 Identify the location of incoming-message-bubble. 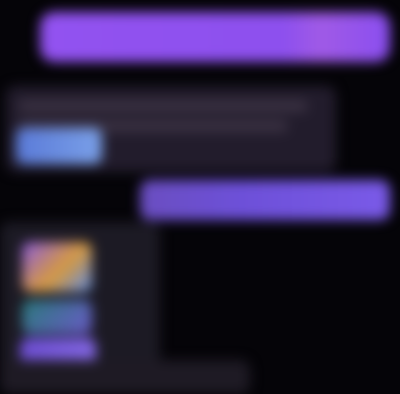
(125, 377).